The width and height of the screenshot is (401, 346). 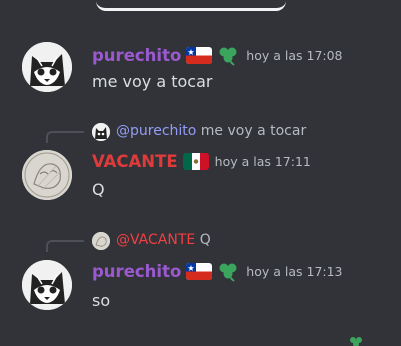 What do you see at coordinates (135, 161) in the screenshot?
I see `username: VACANTE` at bounding box center [135, 161].